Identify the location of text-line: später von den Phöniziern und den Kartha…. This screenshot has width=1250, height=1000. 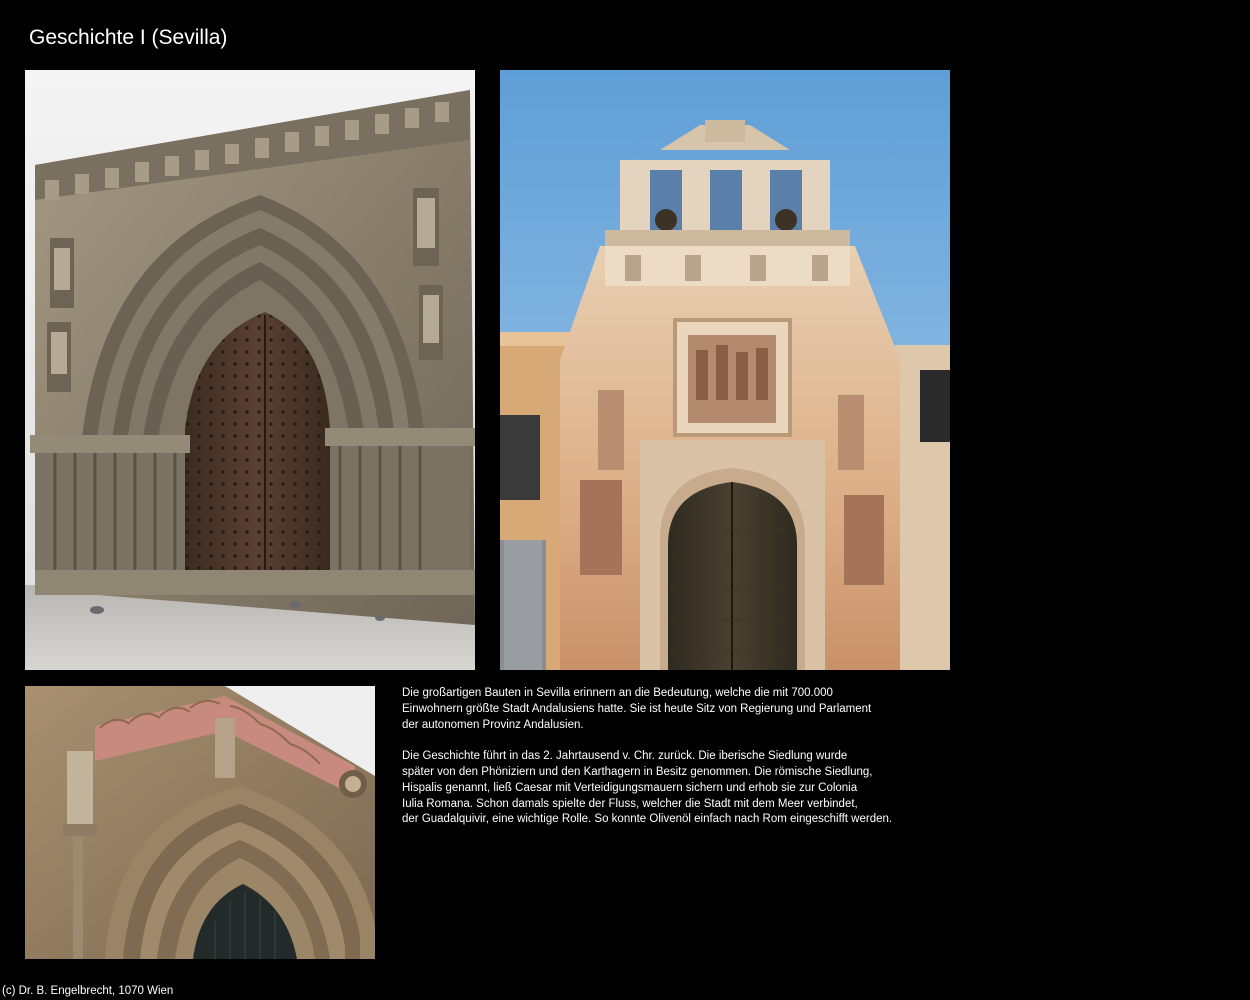
(637, 771).